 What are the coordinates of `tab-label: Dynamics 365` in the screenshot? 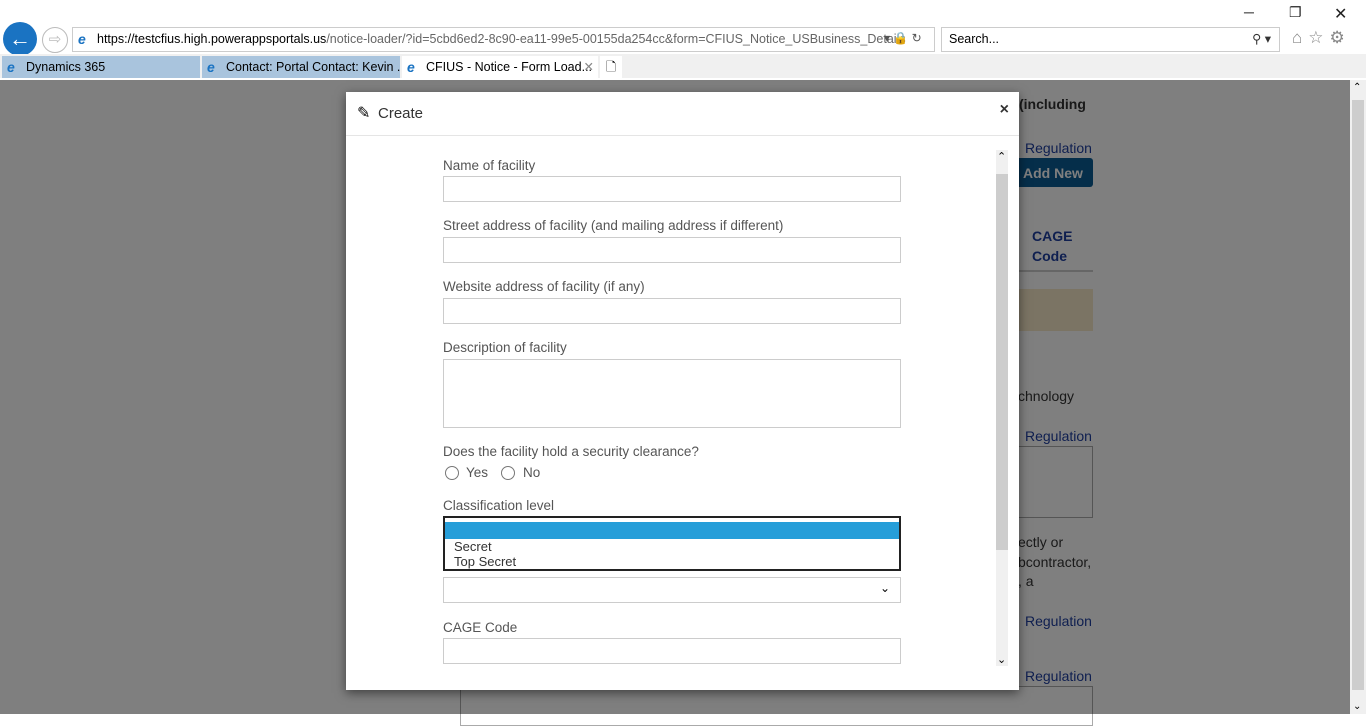 It's located at (66, 67).